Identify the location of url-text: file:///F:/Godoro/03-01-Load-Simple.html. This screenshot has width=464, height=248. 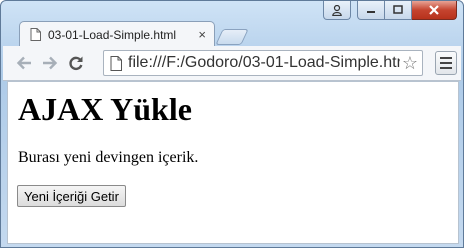
(271, 62).